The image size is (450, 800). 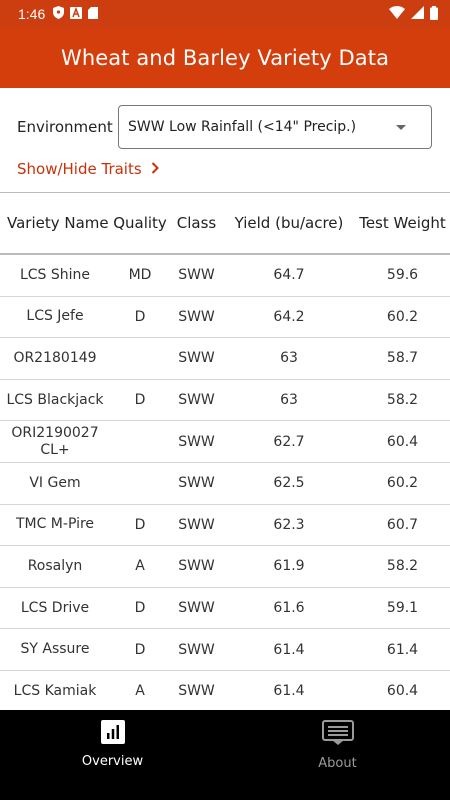 What do you see at coordinates (55, 565) in the screenshot?
I see `variety-name-cell: Rosalyn` at bounding box center [55, 565].